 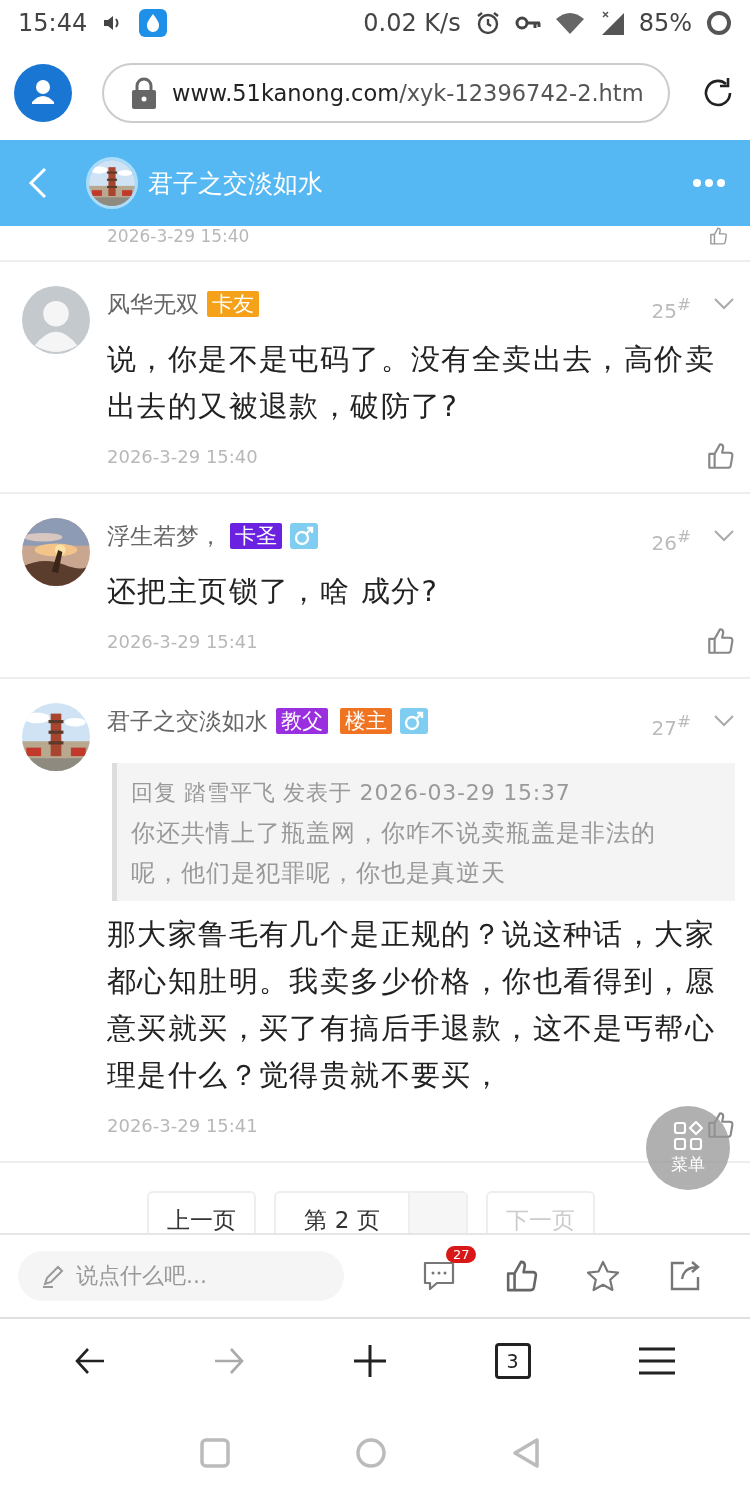 I want to click on address-bar: www.51kanong.com/xyk-12396742-2.htm, so click(x=386, y=92).